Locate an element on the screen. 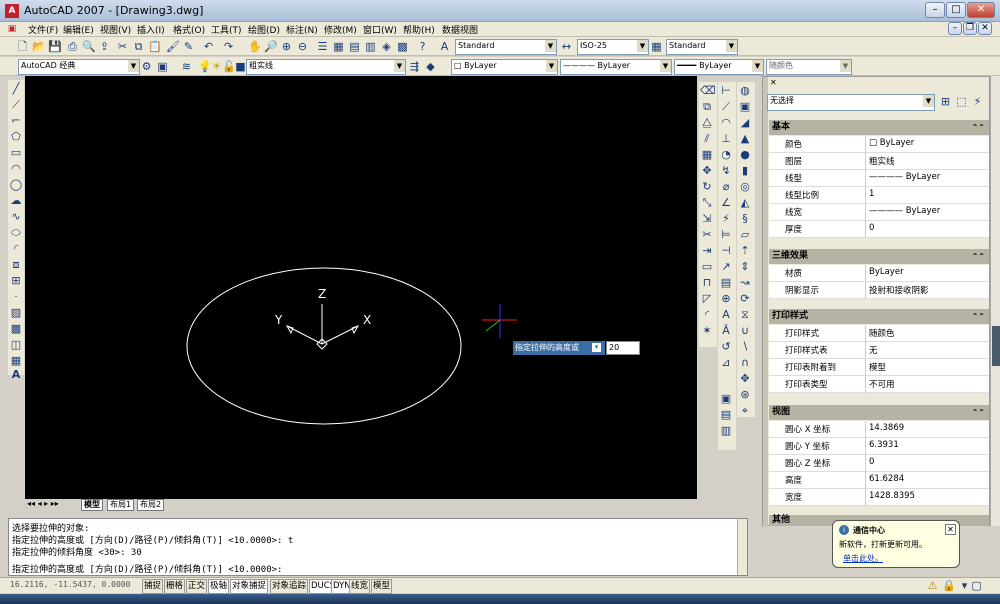  helix-icon: § is located at coordinates (745, 219).